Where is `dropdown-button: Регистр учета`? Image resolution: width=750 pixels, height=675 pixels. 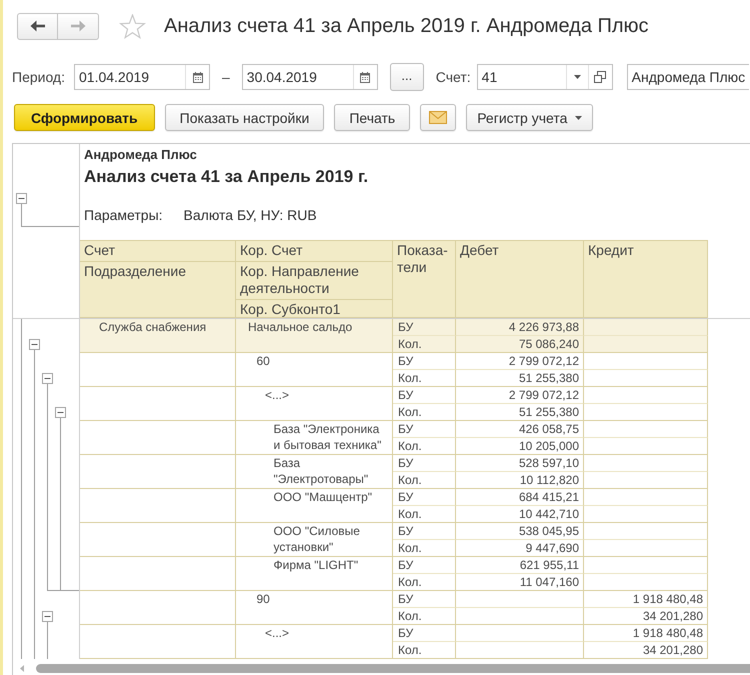
dropdown-button: Регистр учета is located at coordinates (530, 117).